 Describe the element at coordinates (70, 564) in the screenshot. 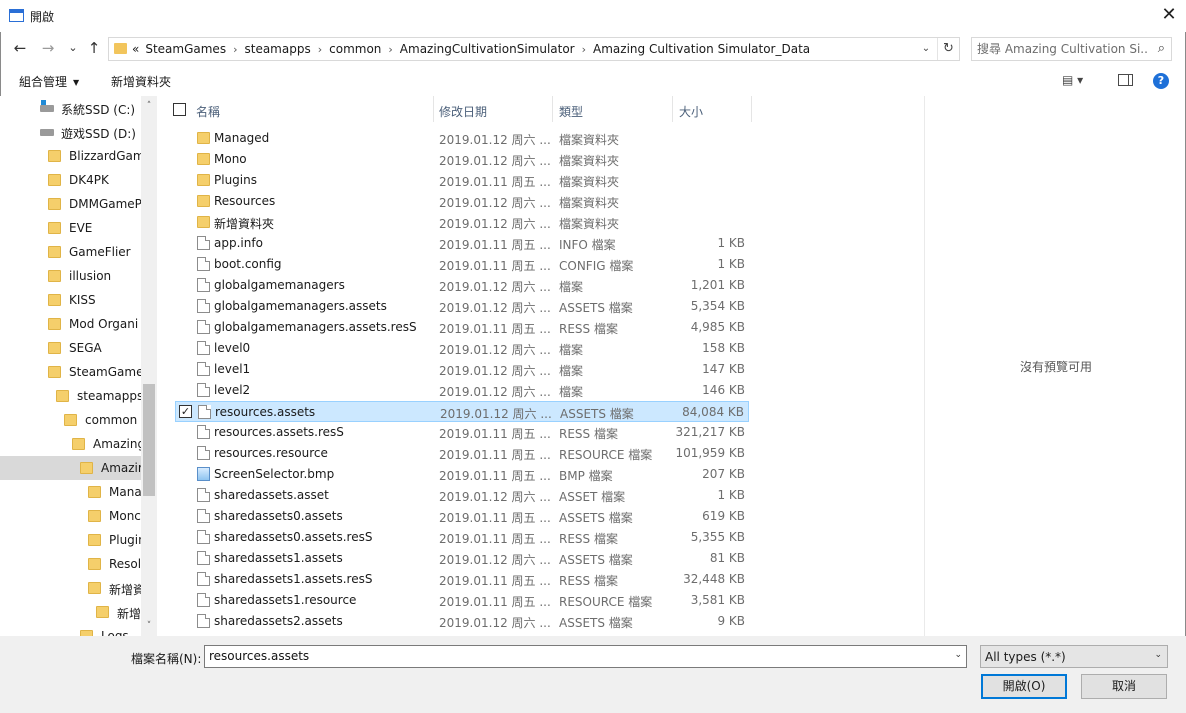

I see `tree-item: Resol` at that location.